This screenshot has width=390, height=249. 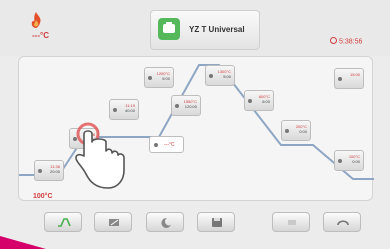 I want to click on start-temperature-label: 100°C, so click(x=43, y=196).